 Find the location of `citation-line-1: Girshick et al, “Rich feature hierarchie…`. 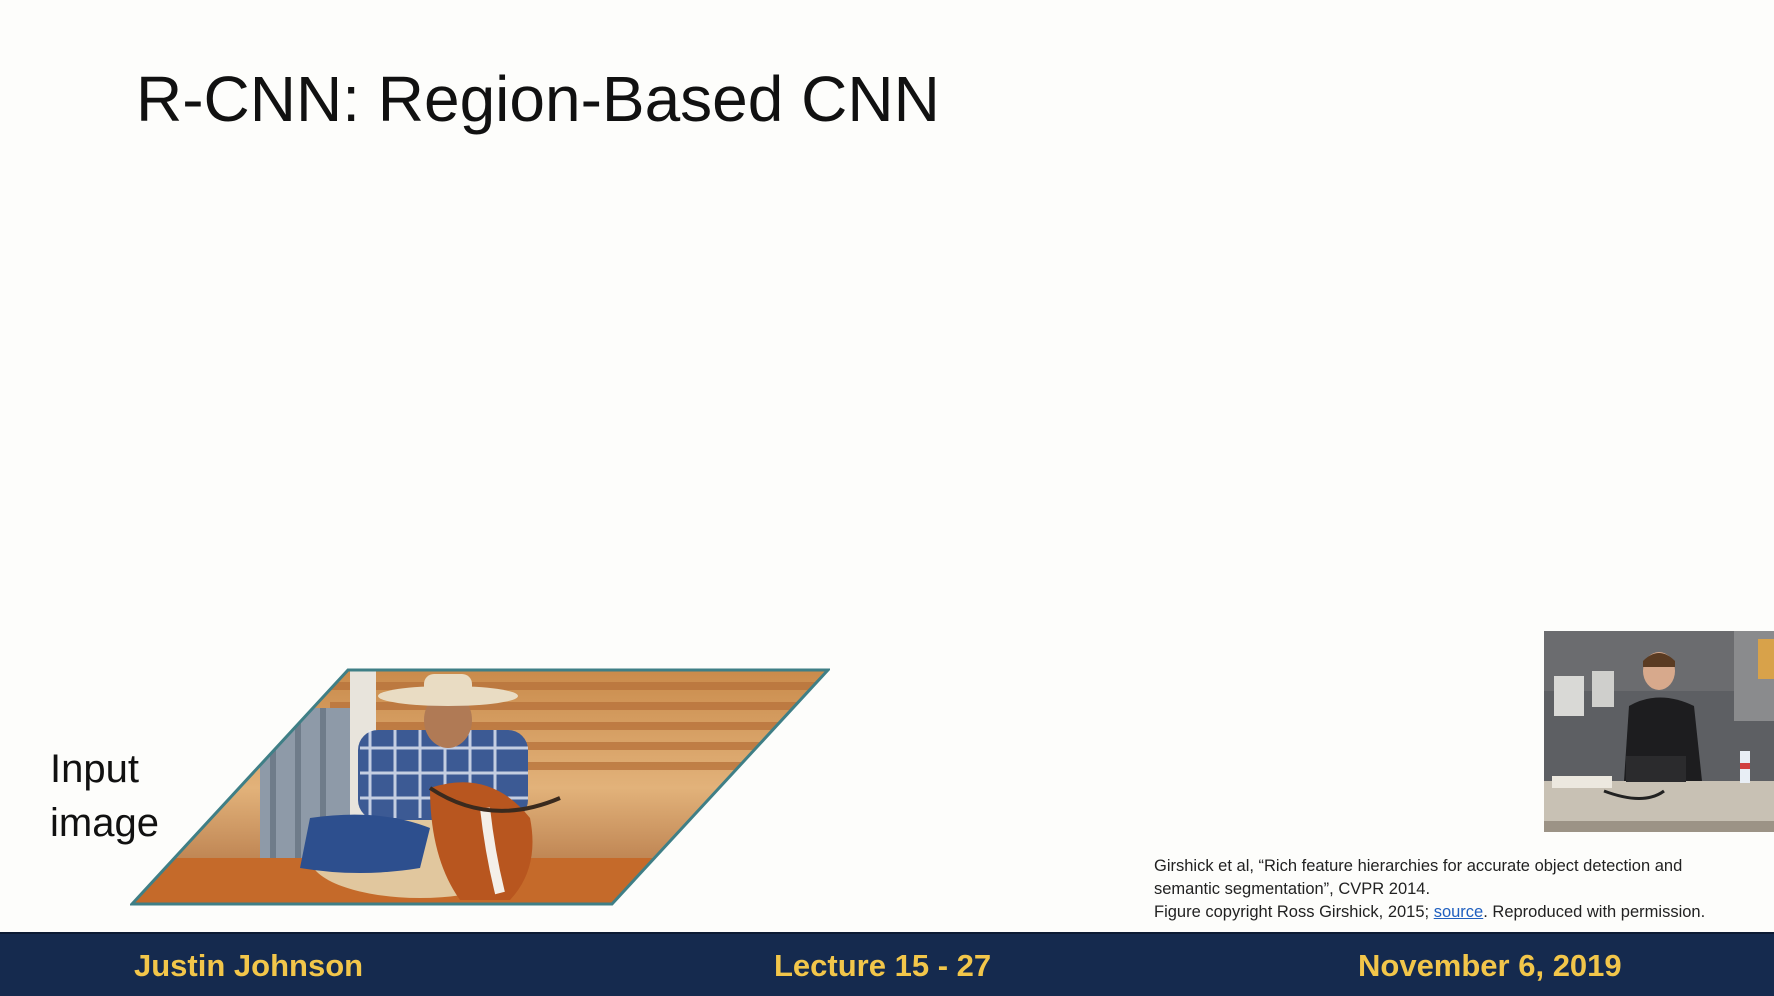

citation-line-1: Girshick et al, “Rich feature hierarchie… is located at coordinates (1418, 866).